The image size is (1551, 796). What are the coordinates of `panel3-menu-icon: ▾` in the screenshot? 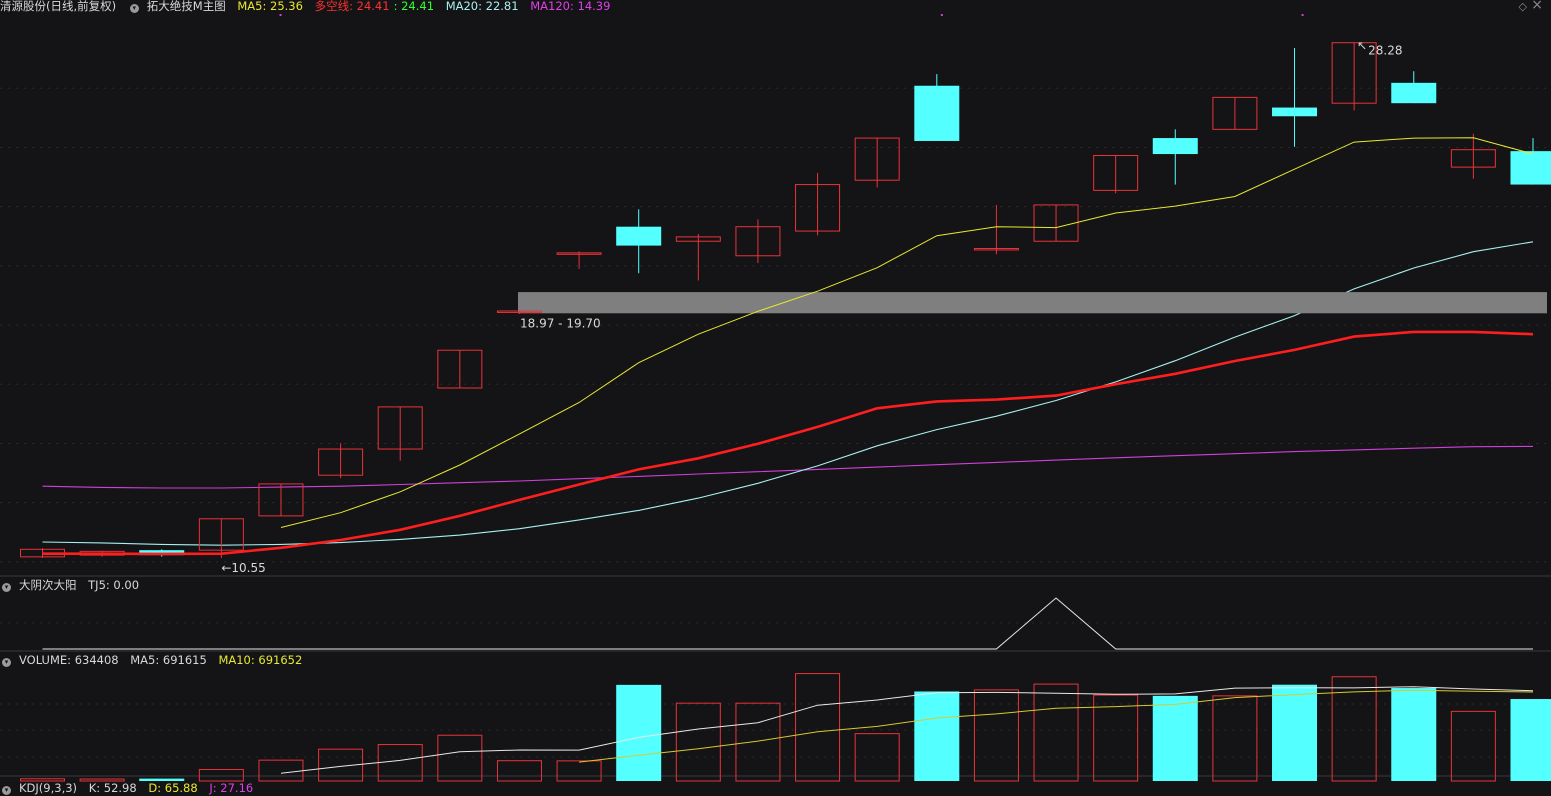 It's located at (6, 662).